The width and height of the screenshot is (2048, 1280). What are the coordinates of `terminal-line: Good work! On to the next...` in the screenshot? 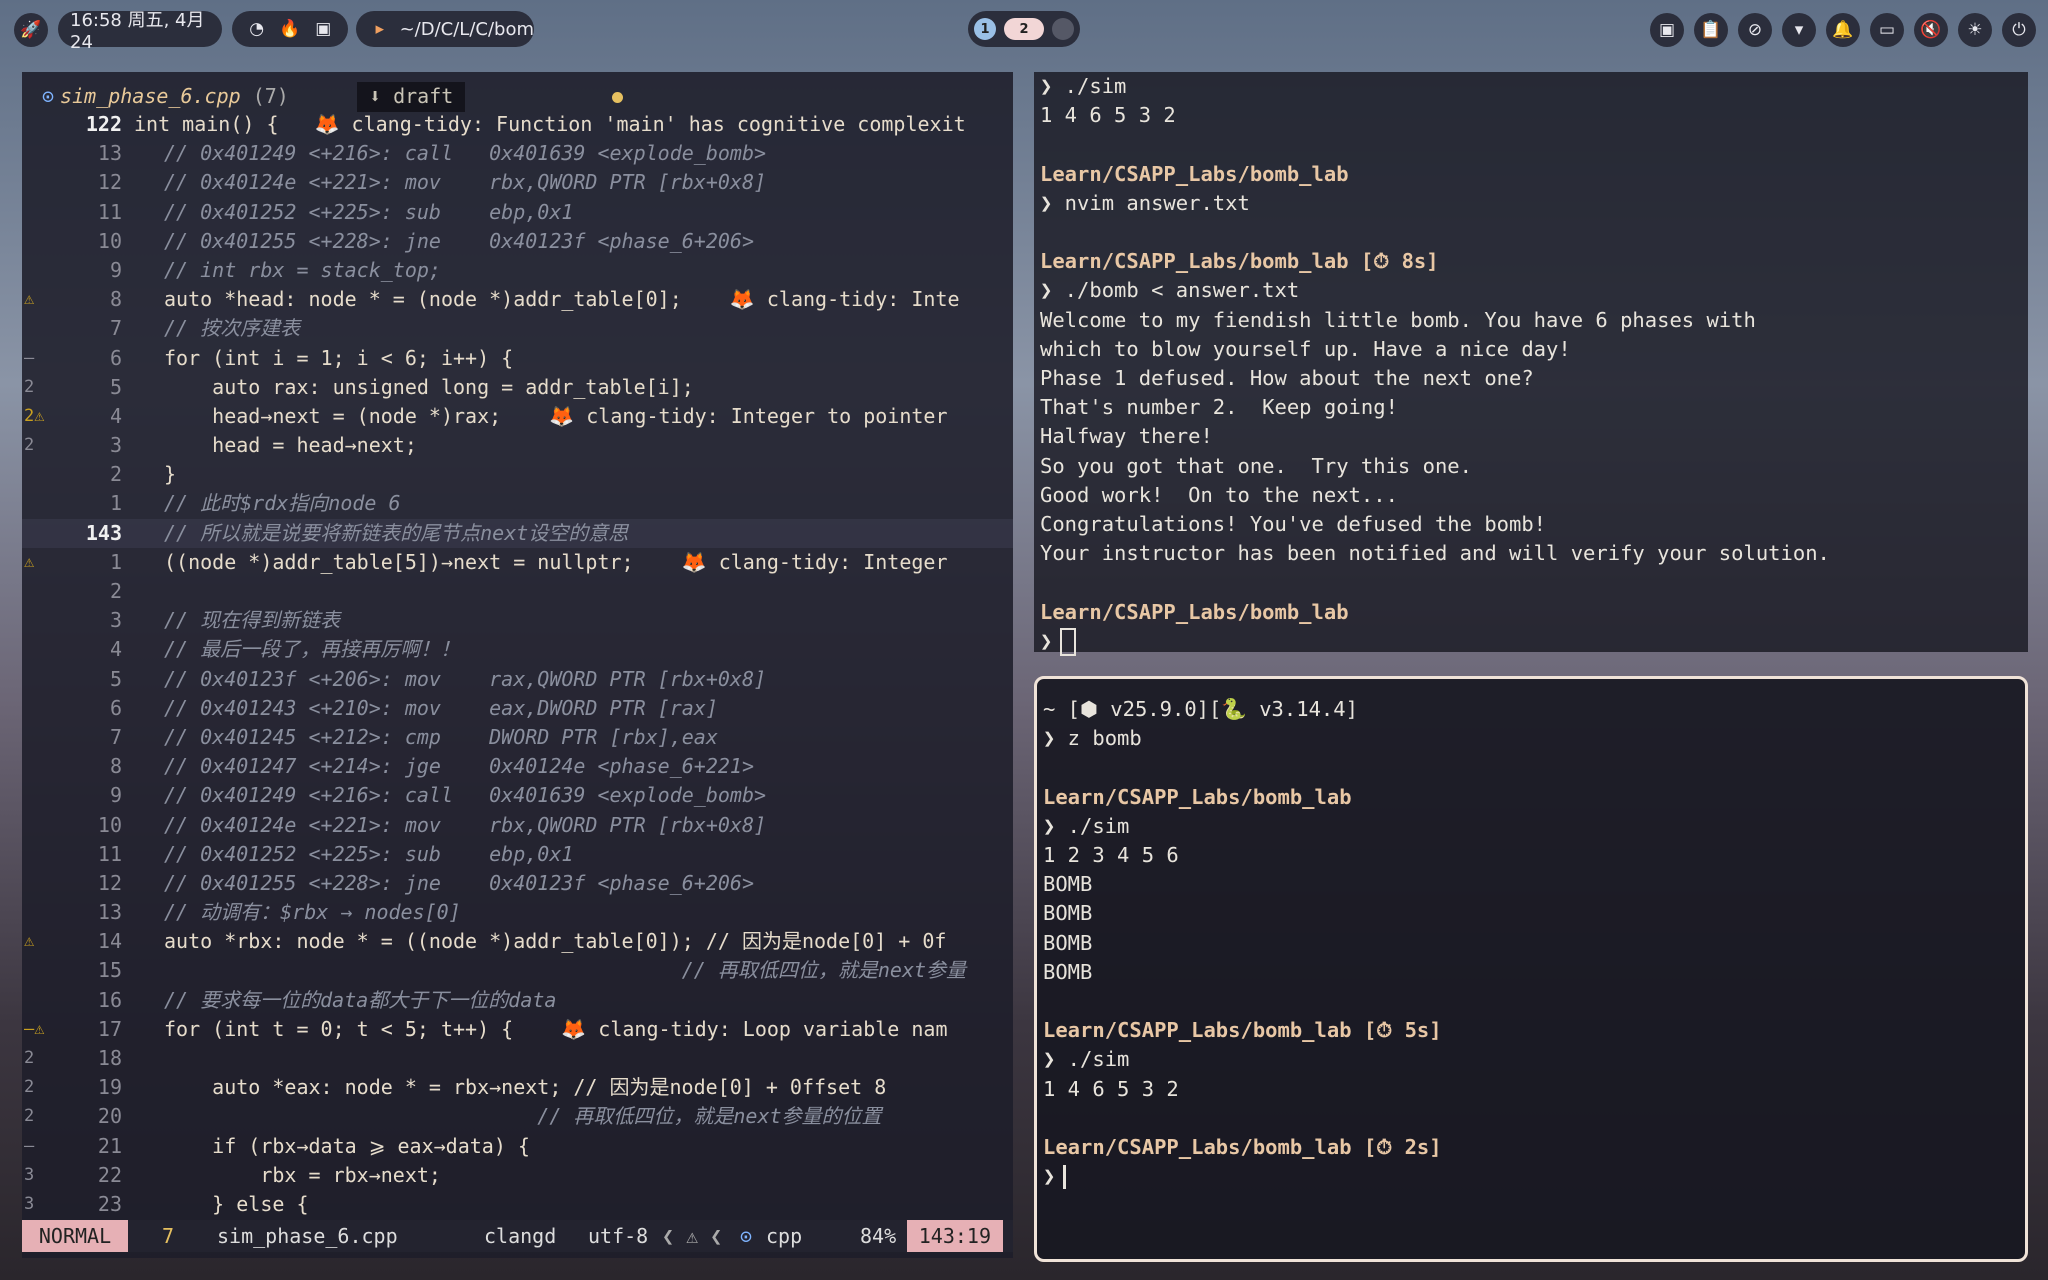 It's located at (1219, 494).